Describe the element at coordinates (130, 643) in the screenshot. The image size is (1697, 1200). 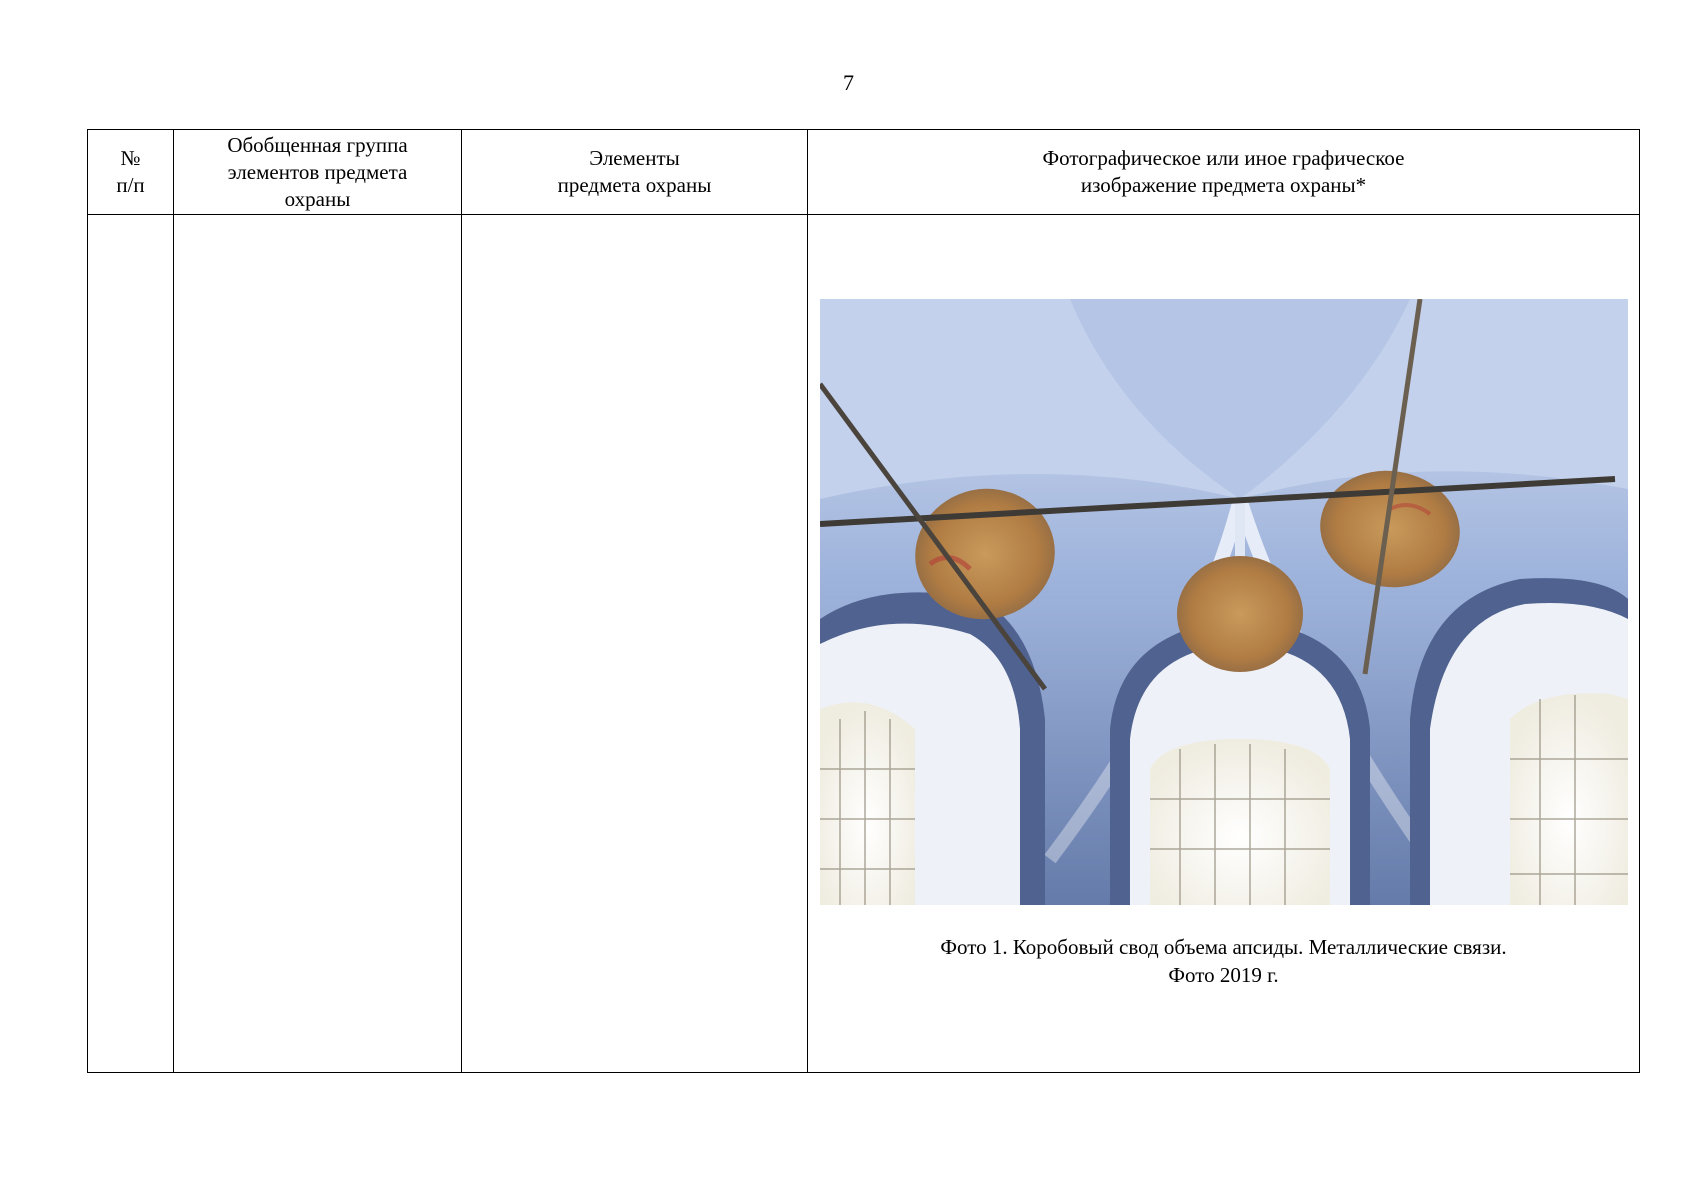
I see `cell-number` at that location.